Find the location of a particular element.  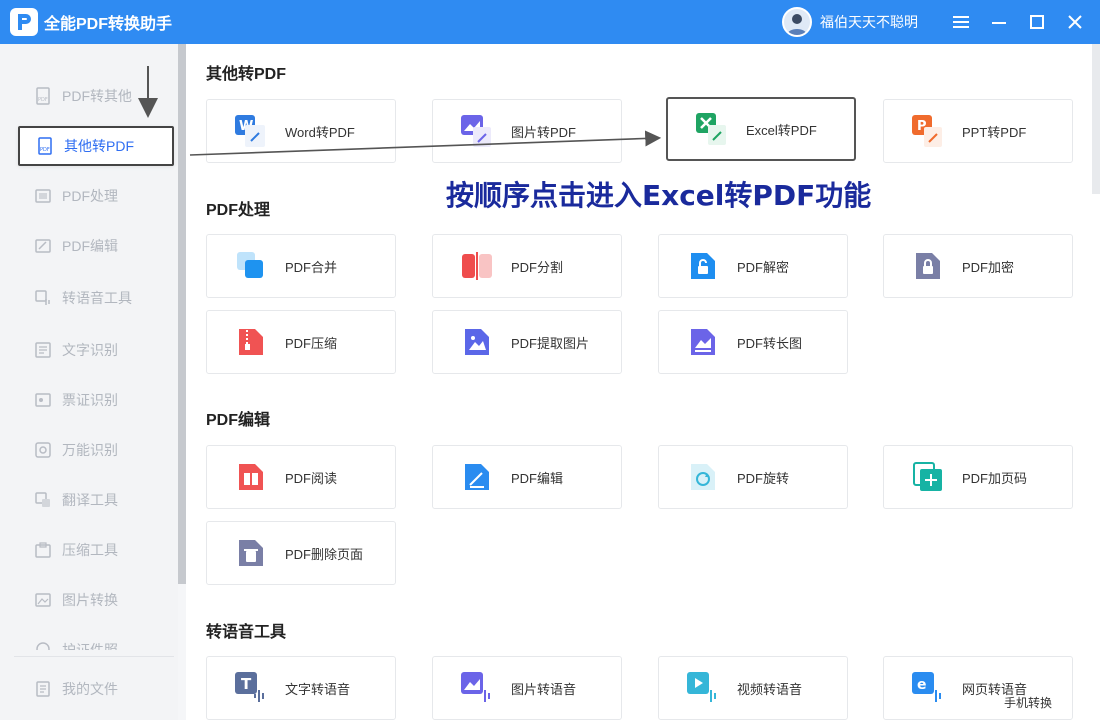

card-pdf-edit: PDF编辑 is located at coordinates (527, 477).